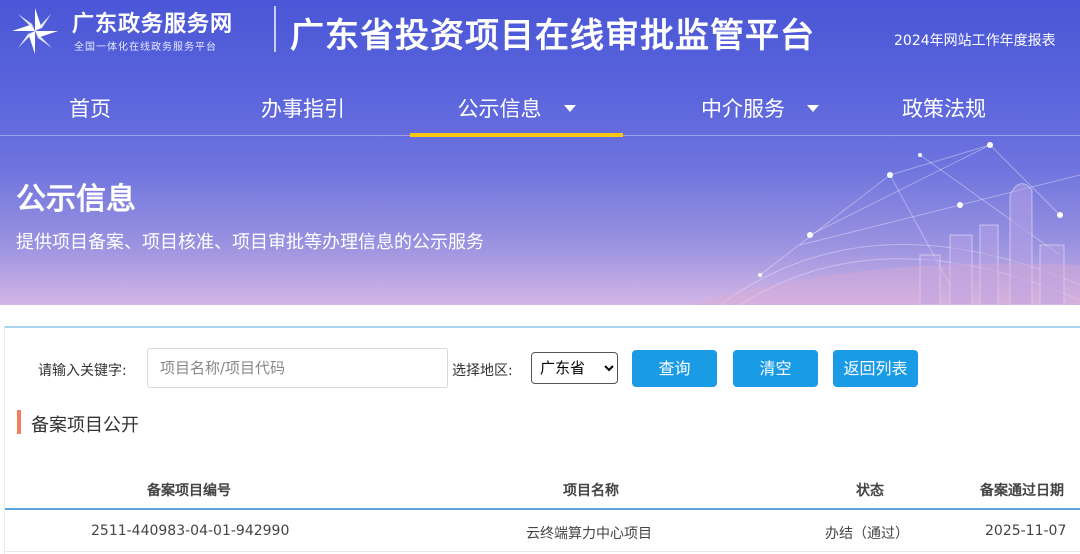  What do you see at coordinates (275, 29) in the screenshot?
I see `logo-divider` at bounding box center [275, 29].